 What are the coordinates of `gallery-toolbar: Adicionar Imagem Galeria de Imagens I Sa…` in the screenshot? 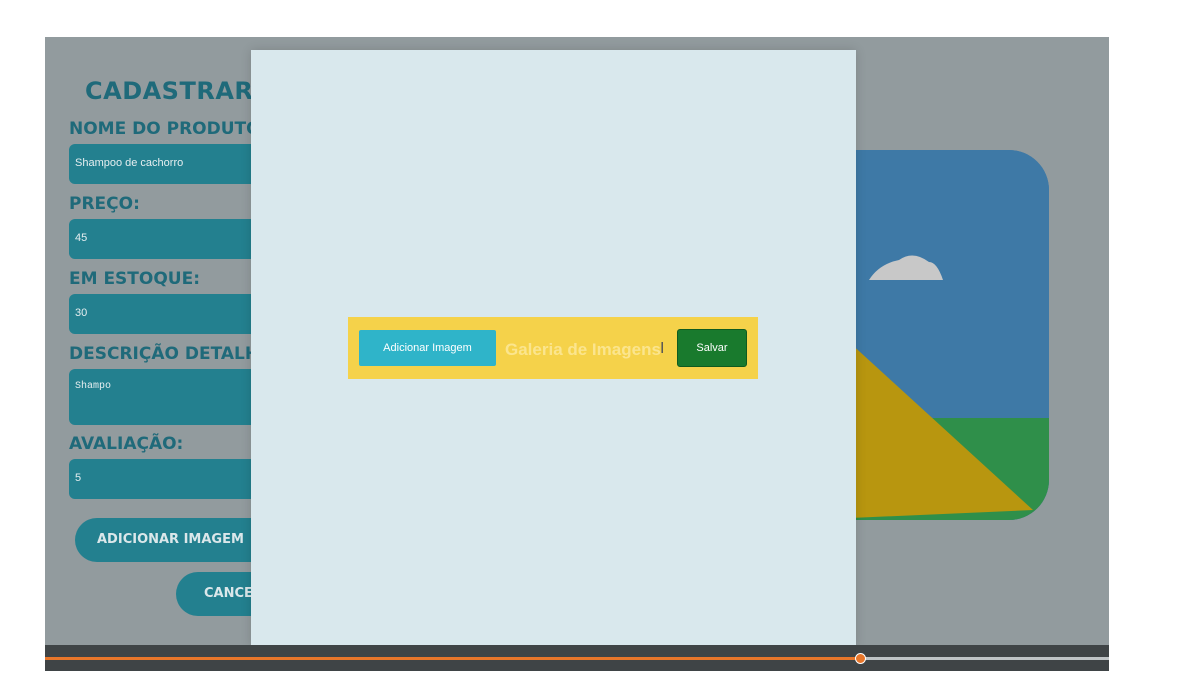 It's located at (553, 348).